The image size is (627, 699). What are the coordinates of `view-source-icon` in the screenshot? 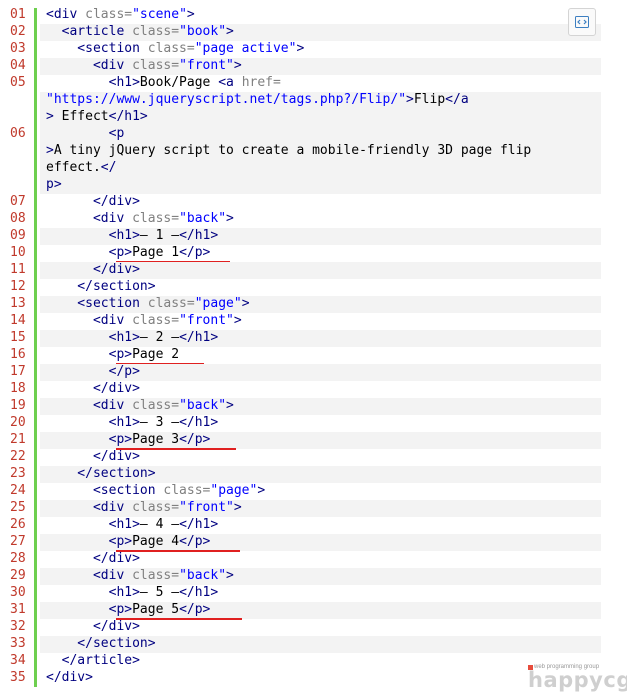 It's located at (582, 22).